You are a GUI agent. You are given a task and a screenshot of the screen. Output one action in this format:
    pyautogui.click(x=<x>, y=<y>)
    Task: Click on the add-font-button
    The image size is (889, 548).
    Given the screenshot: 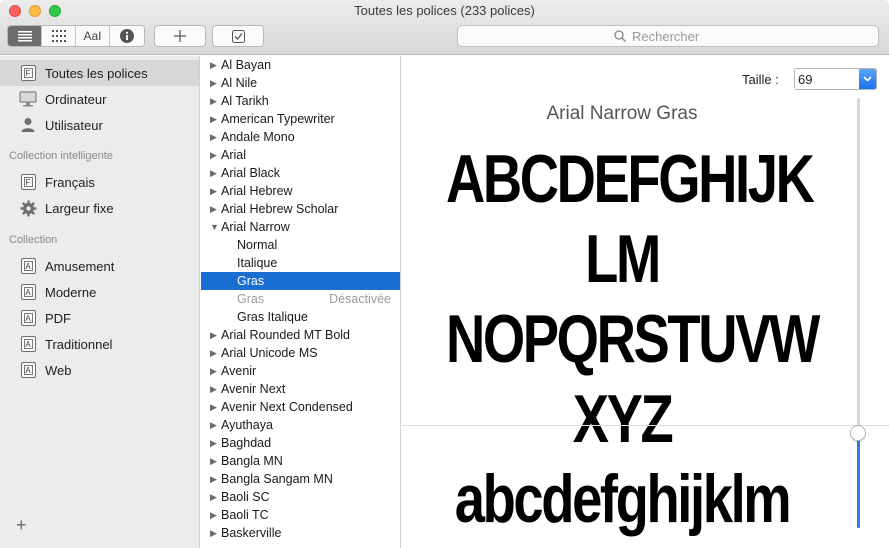 What is the action you would take?
    pyautogui.click(x=180, y=36)
    